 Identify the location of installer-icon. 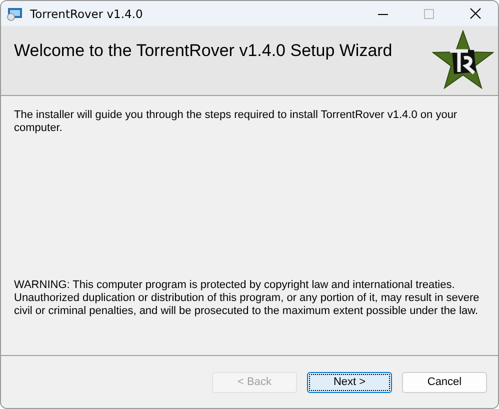
(15, 13).